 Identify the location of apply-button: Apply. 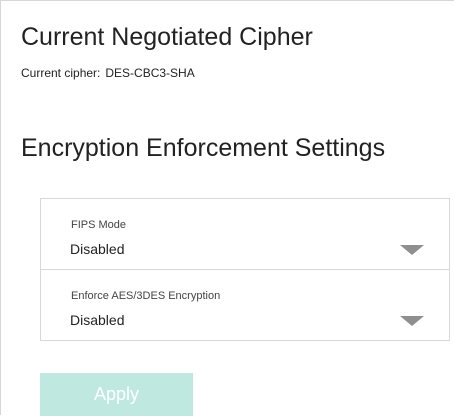
(116, 394).